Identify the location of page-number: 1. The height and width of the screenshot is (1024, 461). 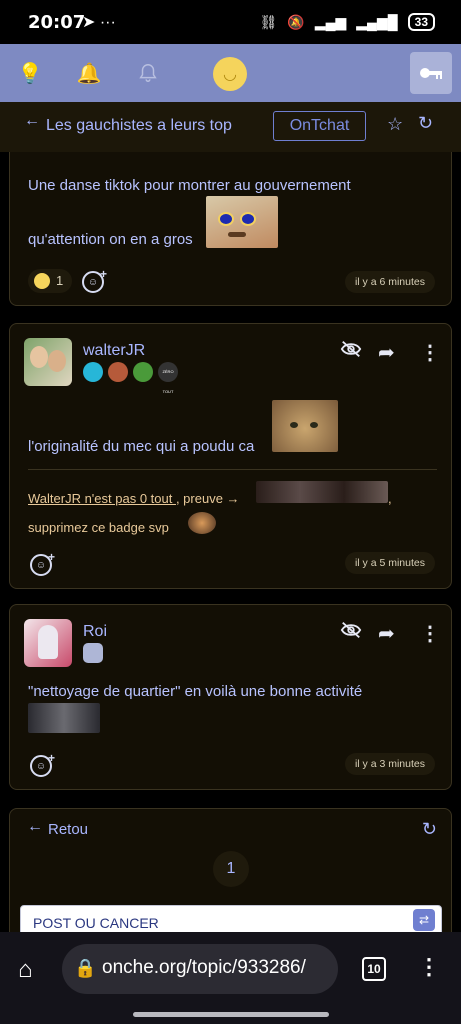
(231, 869).